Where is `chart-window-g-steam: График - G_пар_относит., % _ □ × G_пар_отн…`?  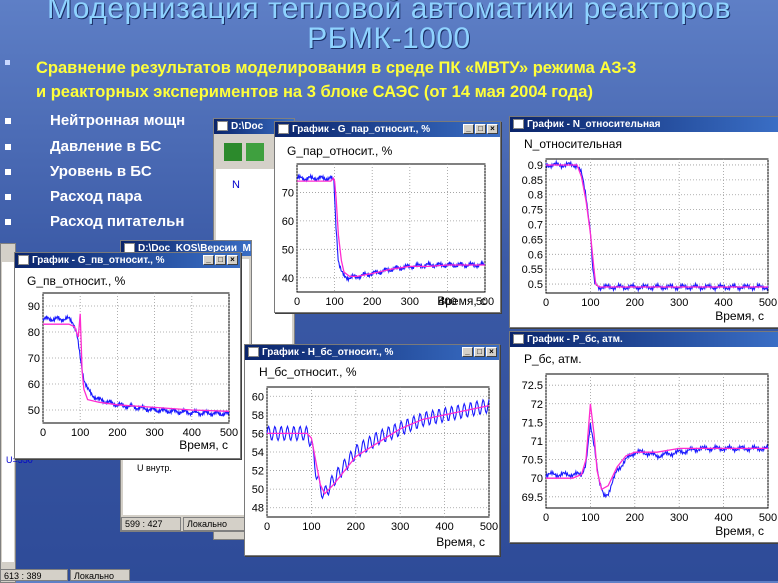 chart-window-g-steam: График - G_пар_относит., % _ □ × G_пар_отн… is located at coordinates (387, 217).